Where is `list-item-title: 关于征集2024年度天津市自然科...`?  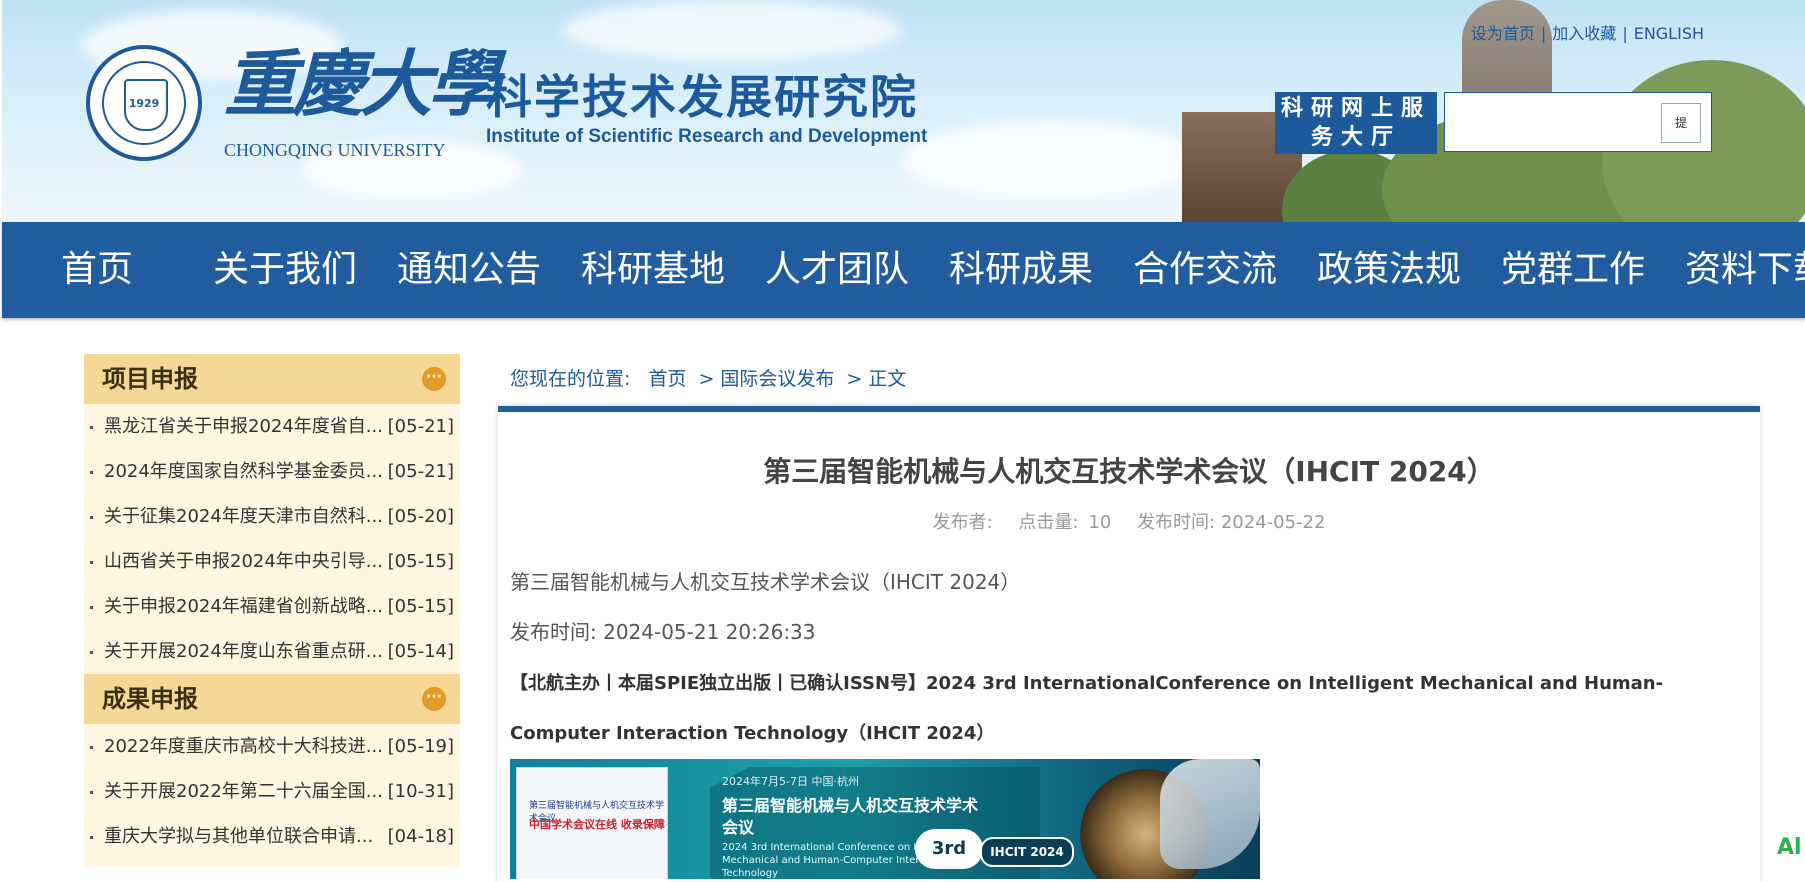 list-item-title: 关于征集2024年度天津市自然科... is located at coordinates (243, 516).